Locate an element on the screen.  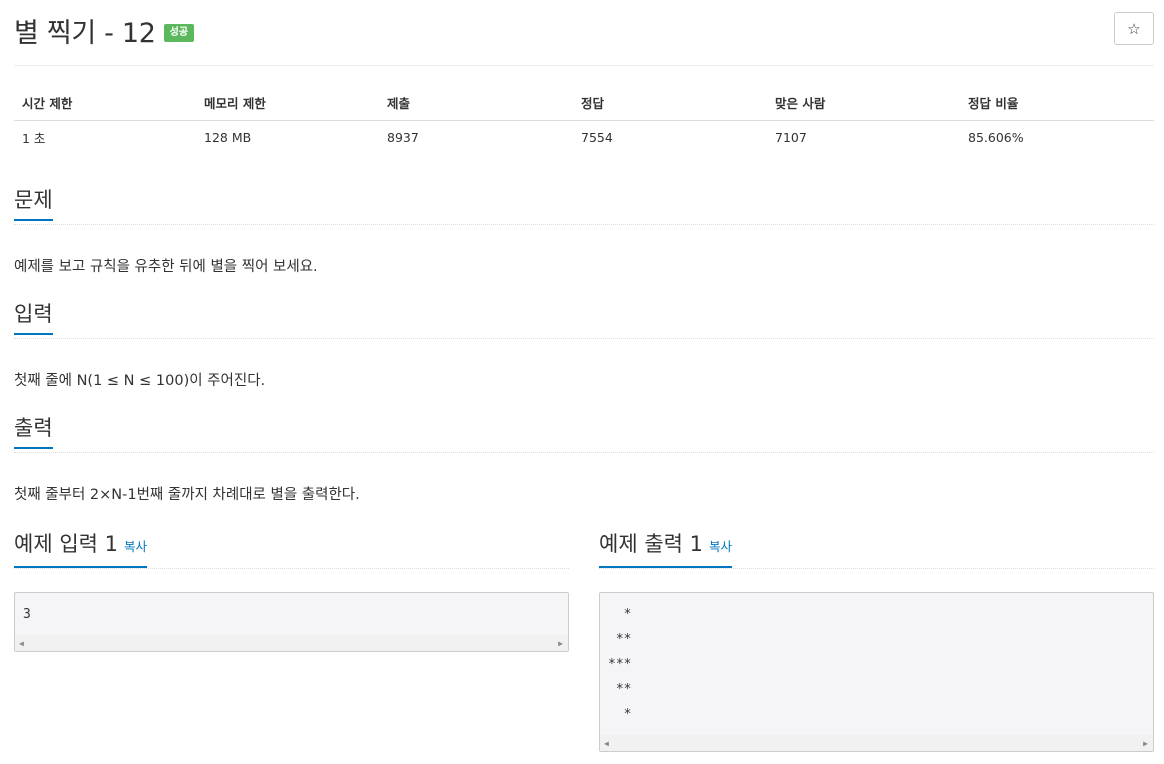
title-row: 별 찍기 - 12 성공 is located at coordinates (104, 30).